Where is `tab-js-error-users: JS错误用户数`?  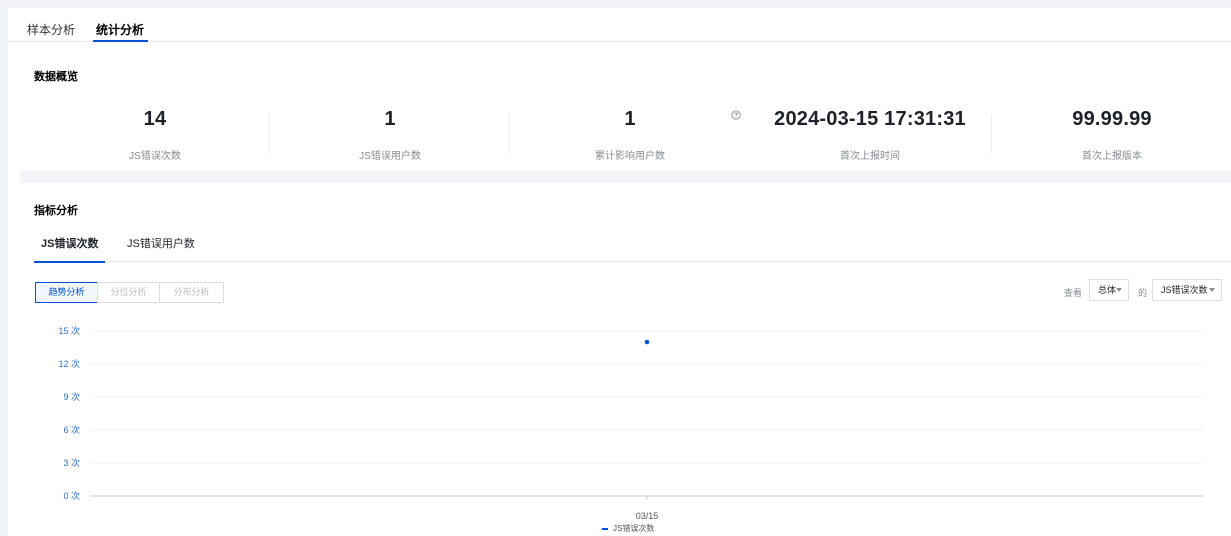
tab-js-error-users: JS错误用户数 is located at coordinates (161, 248).